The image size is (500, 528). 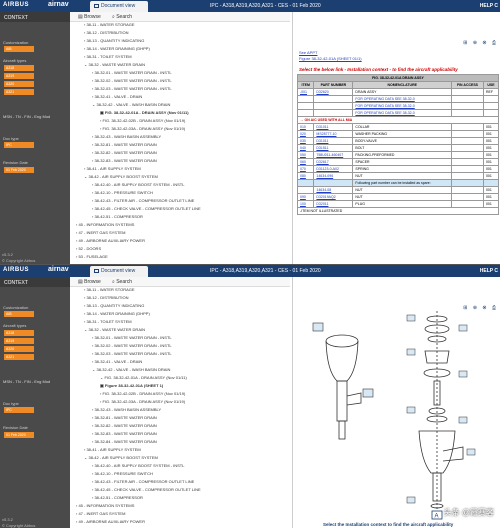 I want to click on see-appt-link: See APPT, so click(x=308, y=52).